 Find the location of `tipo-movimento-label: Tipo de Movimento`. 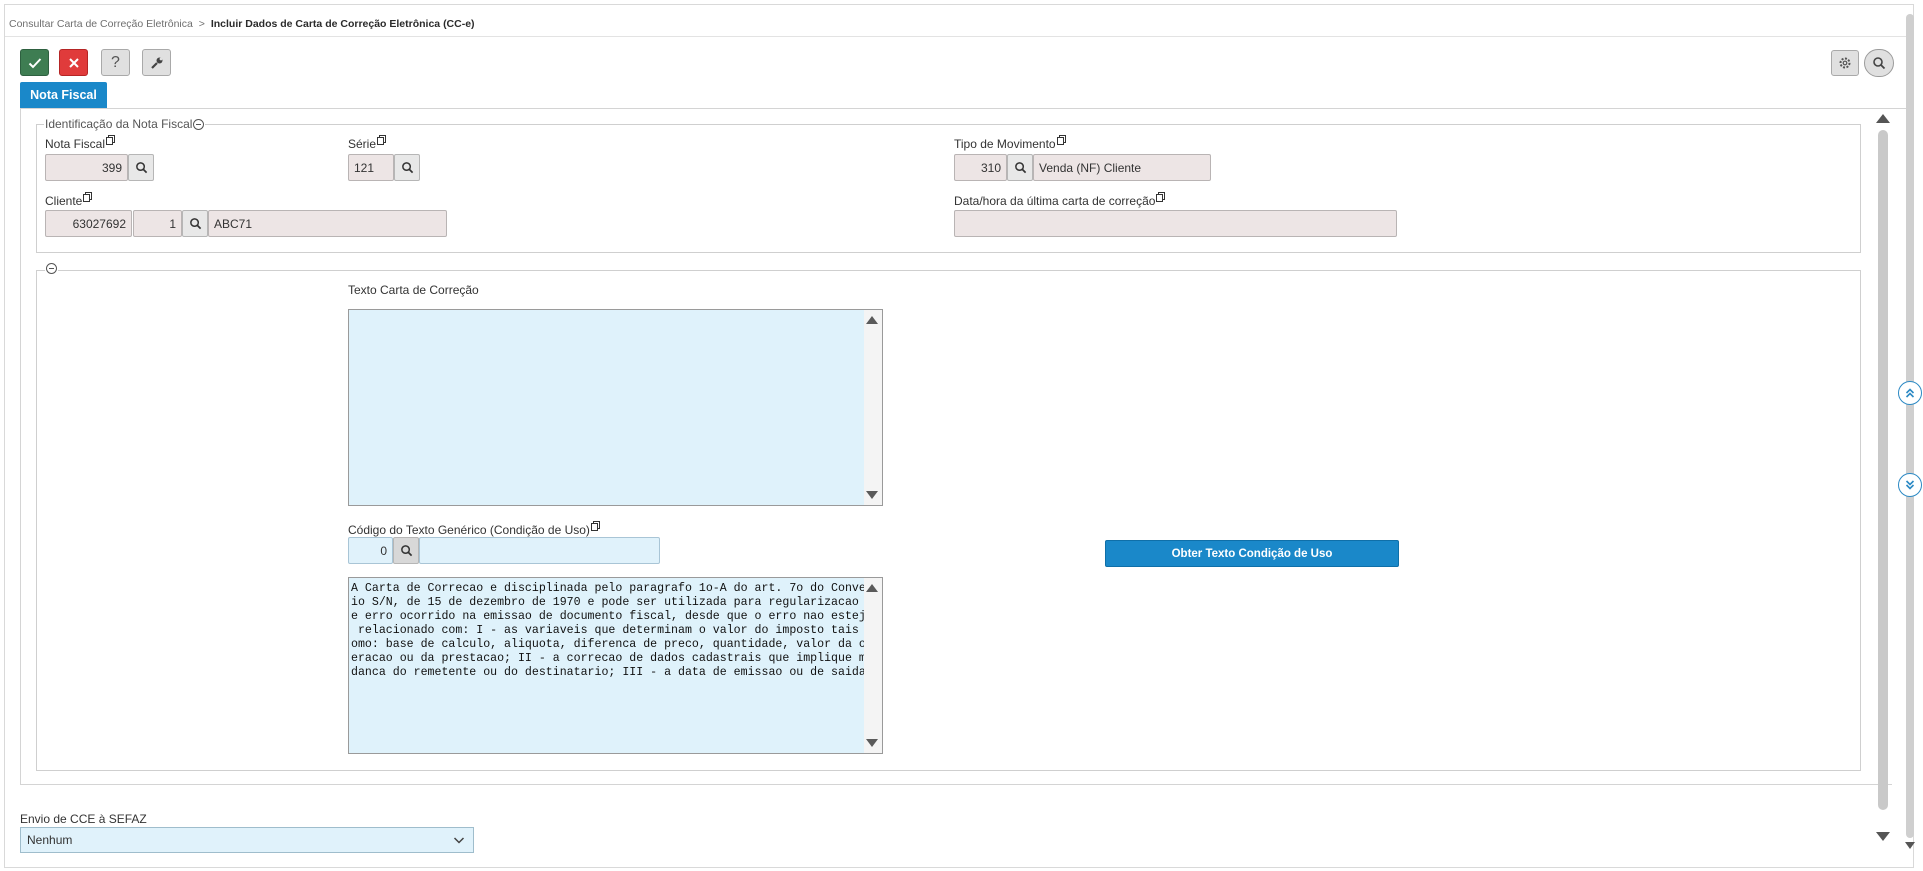

tipo-movimento-label: Tipo de Movimento is located at coordinates (1010, 143).